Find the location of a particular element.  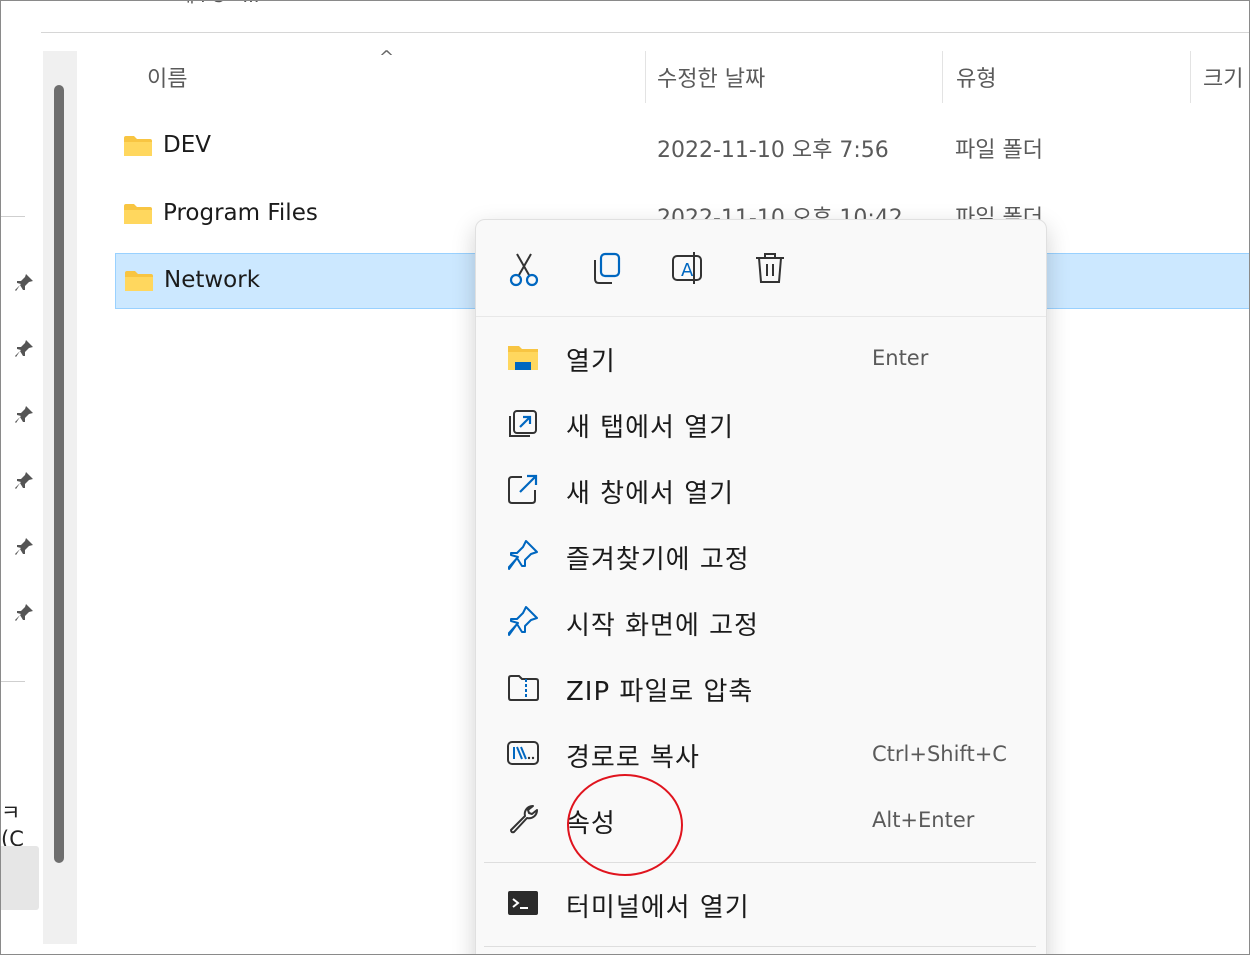

menu-item-label: 시작 화면에 고정 is located at coordinates (662, 626).